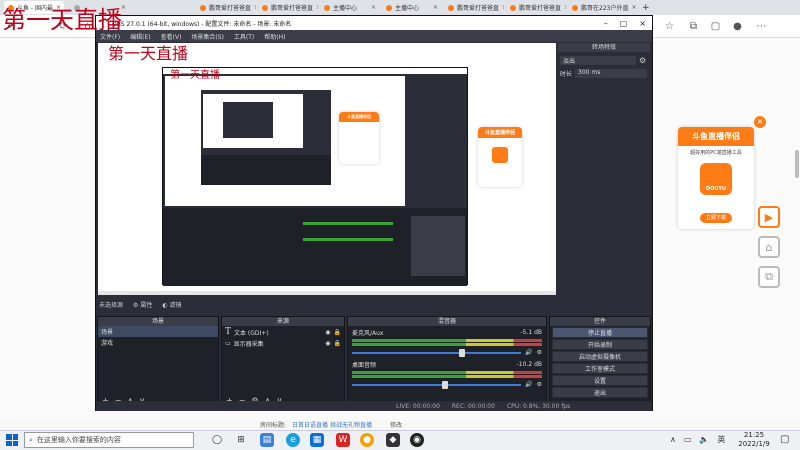  I want to click on filters-button: ◐ 滤镜, so click(171, 304).